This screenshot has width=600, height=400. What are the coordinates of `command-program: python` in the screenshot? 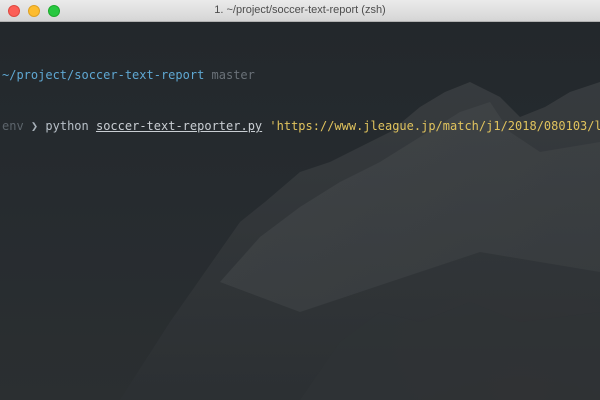 It's located at (67, 126).